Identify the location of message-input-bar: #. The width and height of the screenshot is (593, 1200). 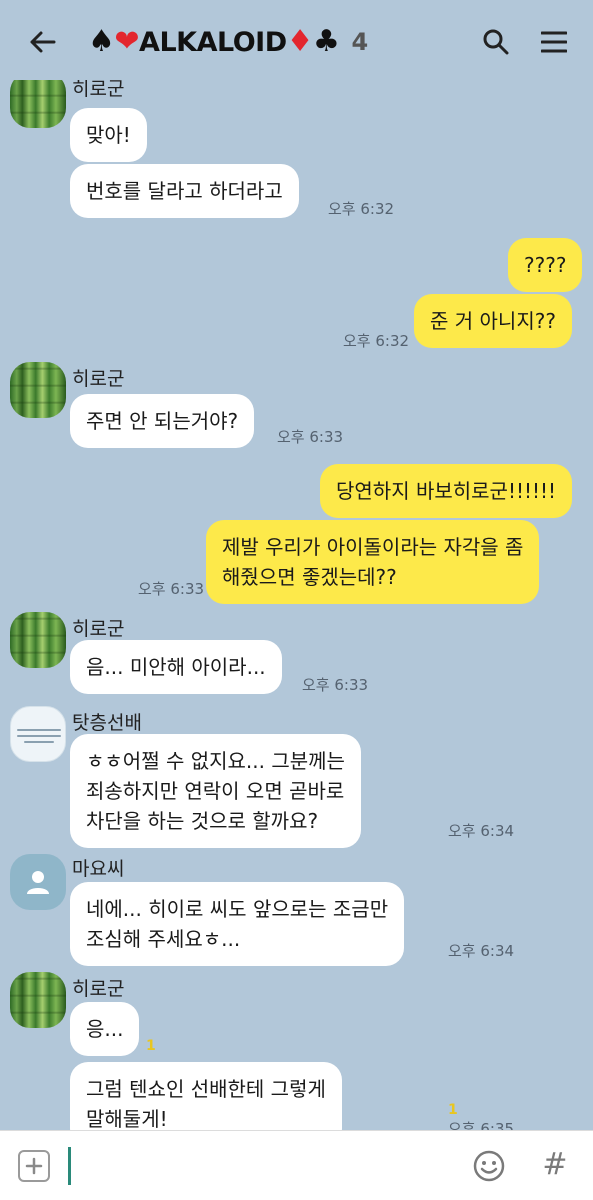
(296, 1165).